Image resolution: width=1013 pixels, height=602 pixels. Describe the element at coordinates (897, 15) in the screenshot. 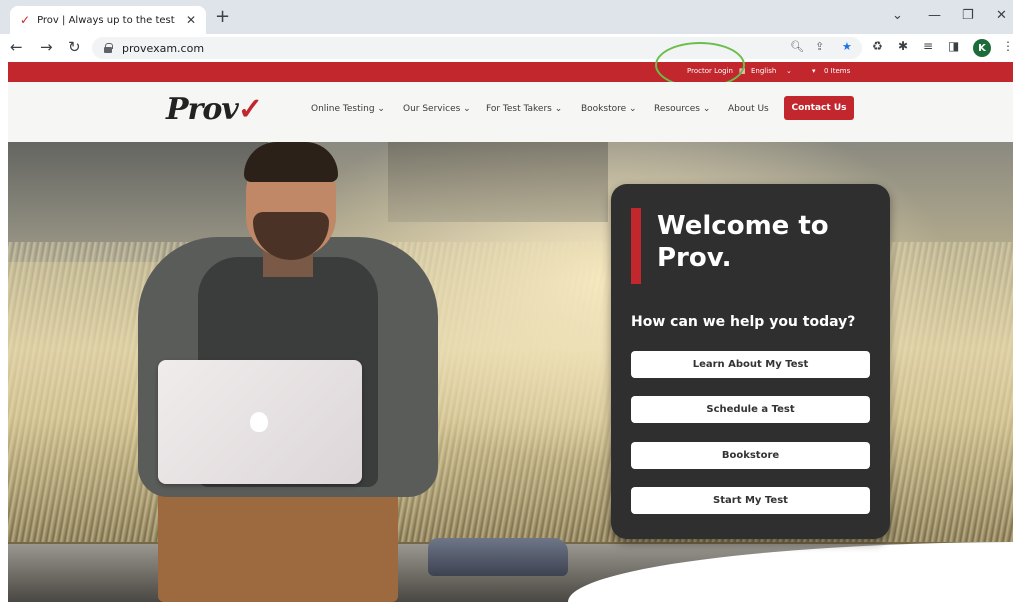

I see `tab-search-chevron-icon: ⌄` at that location.